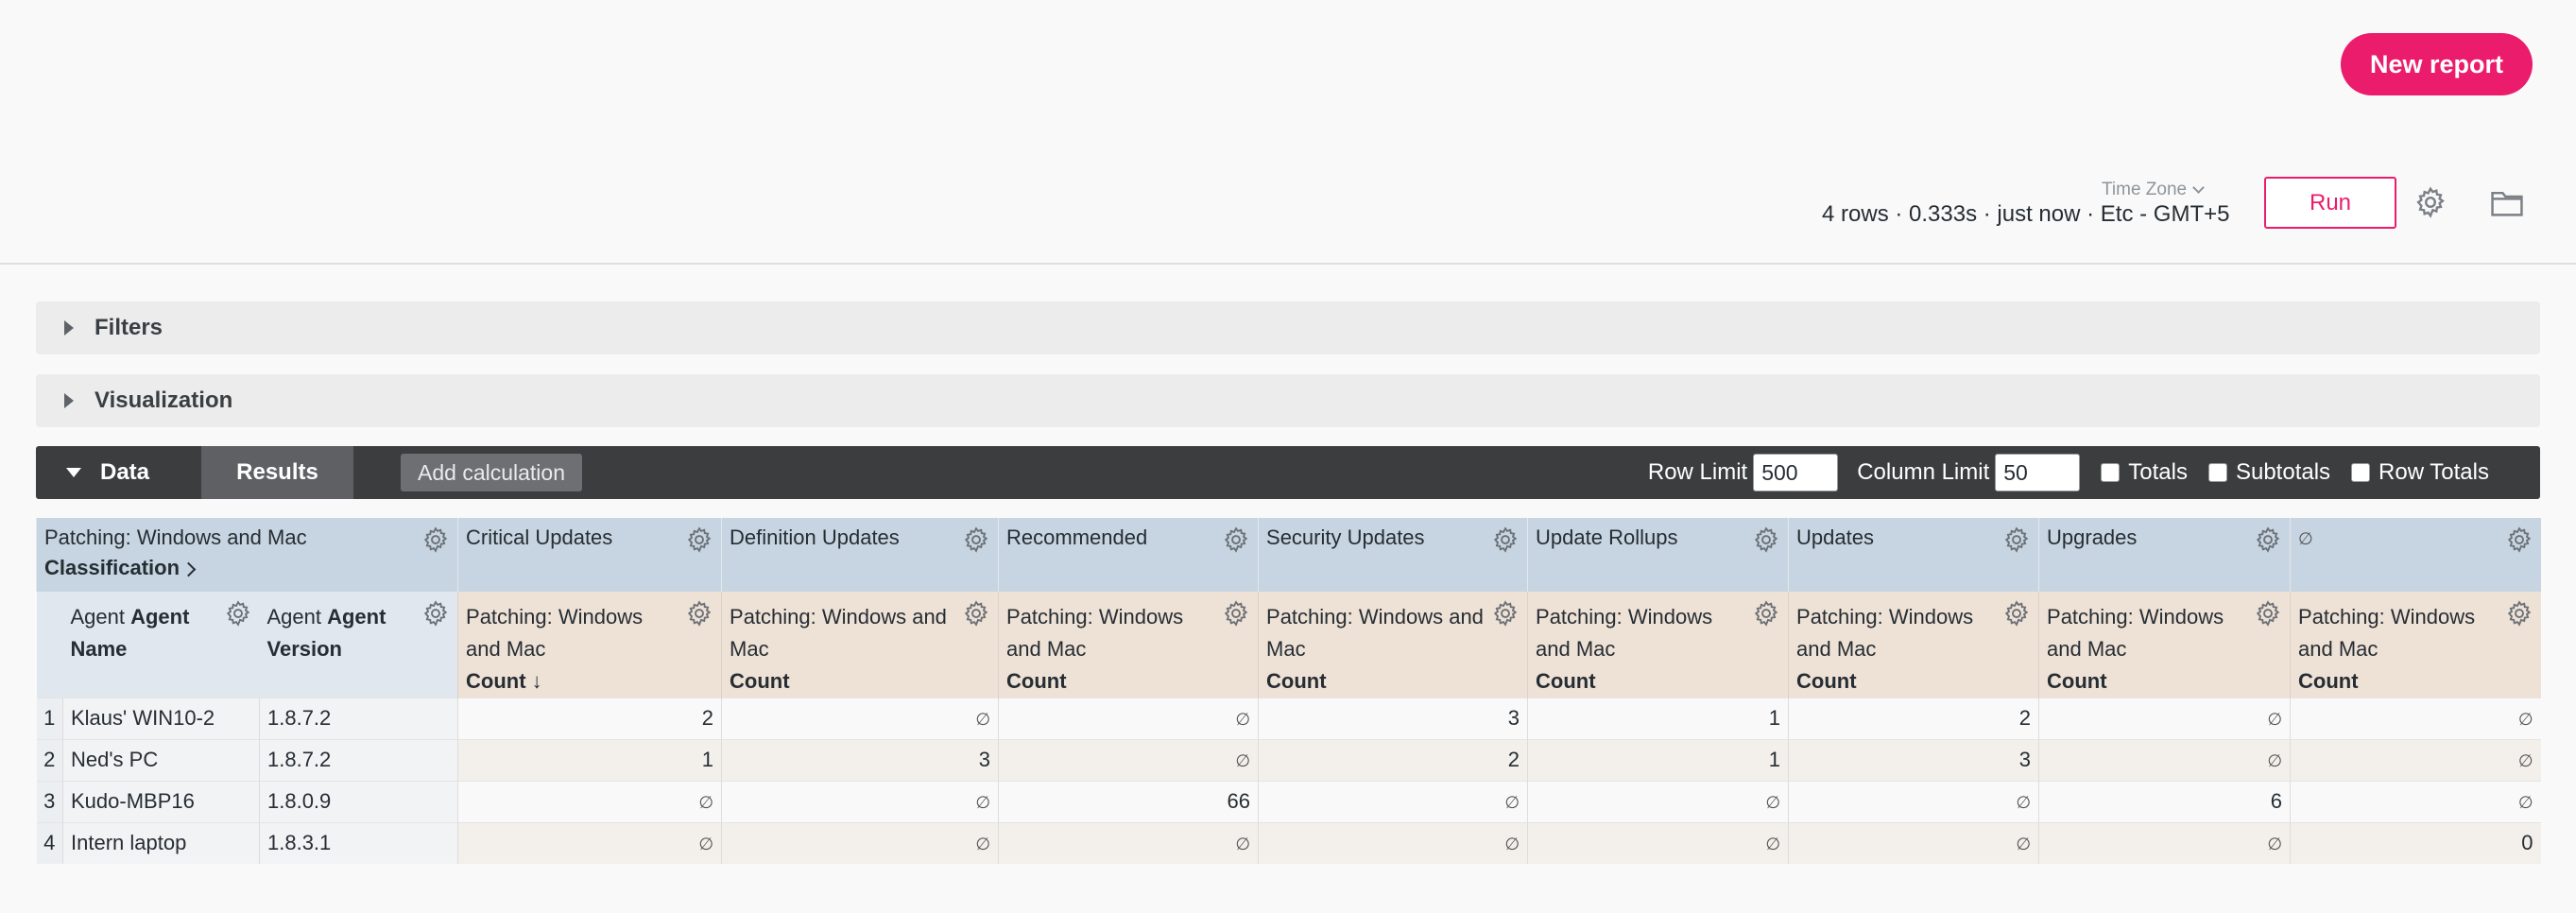 Image resolution: width=2576 pixels, height=913 pixels. Describe the element at coordinates (2144, 472) in the screenshot. I see `totals-toggle: Totals` at that location.